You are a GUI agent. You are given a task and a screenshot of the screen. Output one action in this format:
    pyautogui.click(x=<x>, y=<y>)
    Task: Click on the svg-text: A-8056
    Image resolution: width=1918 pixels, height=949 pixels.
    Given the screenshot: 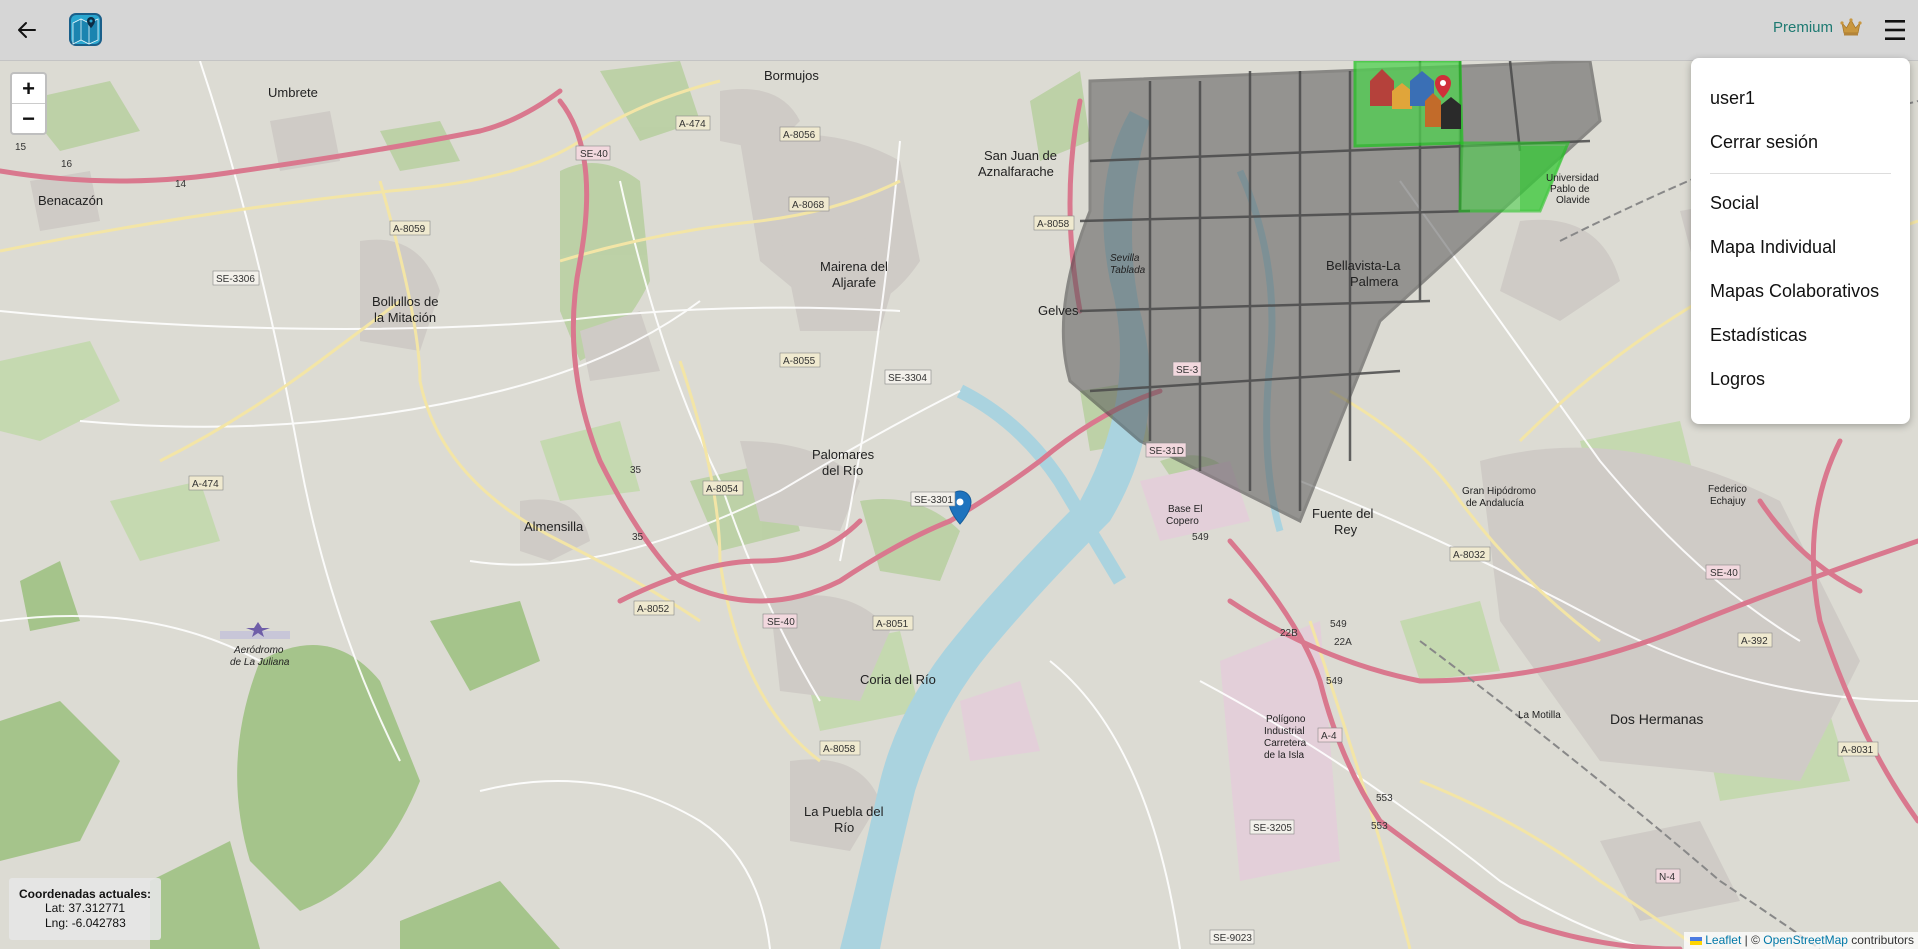 What is the action you would take?
    pyautogui.click(x=799, y=135)
    